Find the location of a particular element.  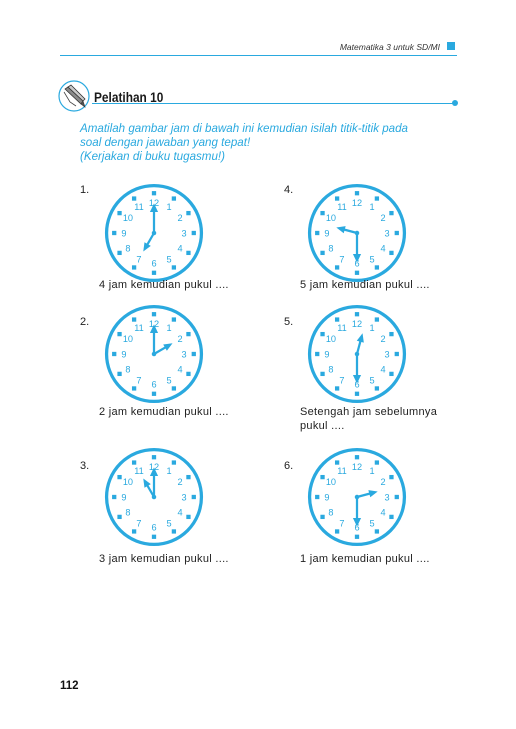

pencil-icon is located at coordinates (74, 96).